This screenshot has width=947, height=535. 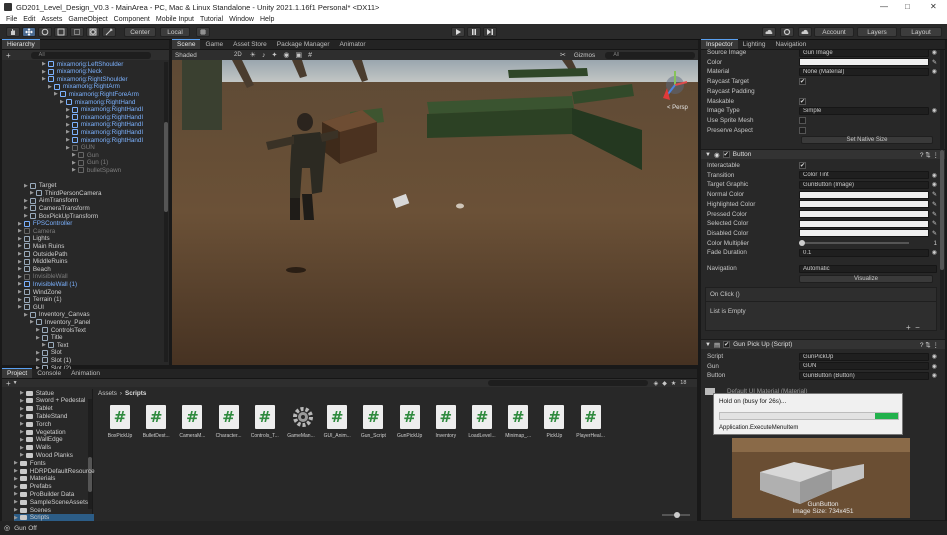 What do you see at coordinates (864, 375) in the screenshot?
I see `value-field: GunButton (Button)` at bounding box center [864, 375].